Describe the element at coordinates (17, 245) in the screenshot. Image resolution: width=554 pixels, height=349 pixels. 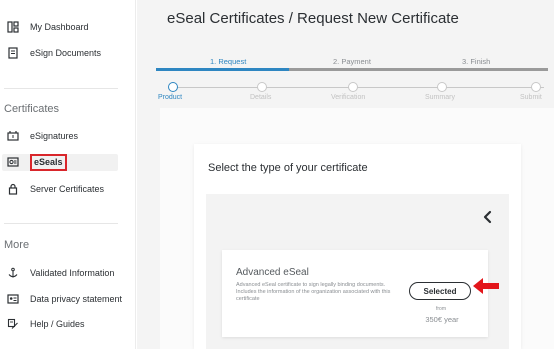
I see `section-heading-more: More` at that location.